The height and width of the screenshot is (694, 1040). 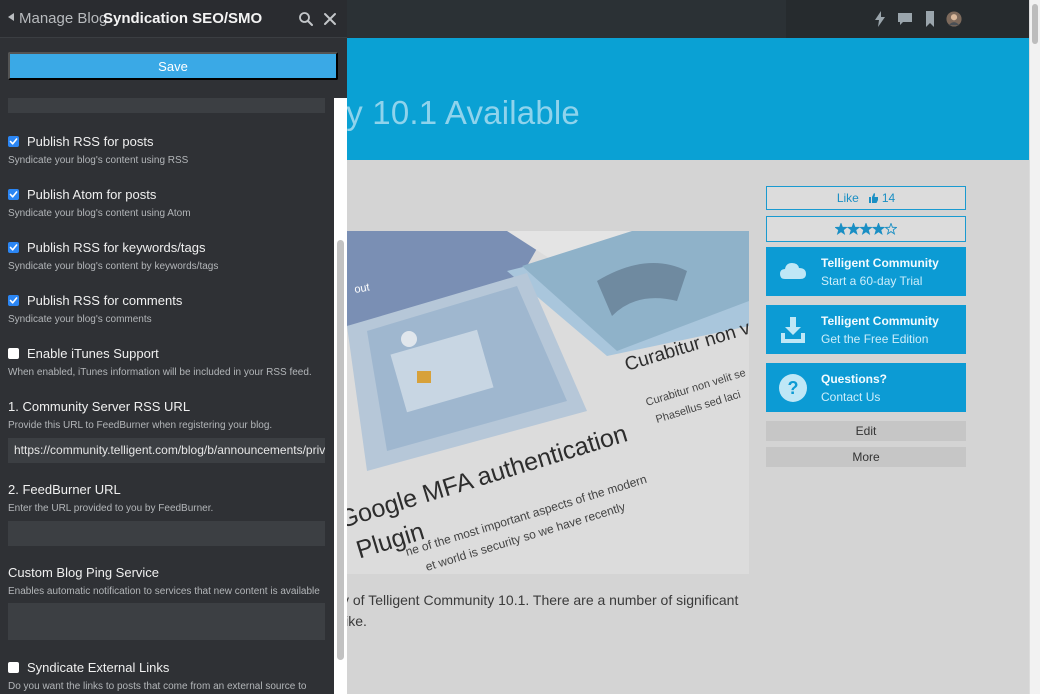 I want to click on option-publish-rss-posts: Publish RSS for posts, so click(x=80, y=141).